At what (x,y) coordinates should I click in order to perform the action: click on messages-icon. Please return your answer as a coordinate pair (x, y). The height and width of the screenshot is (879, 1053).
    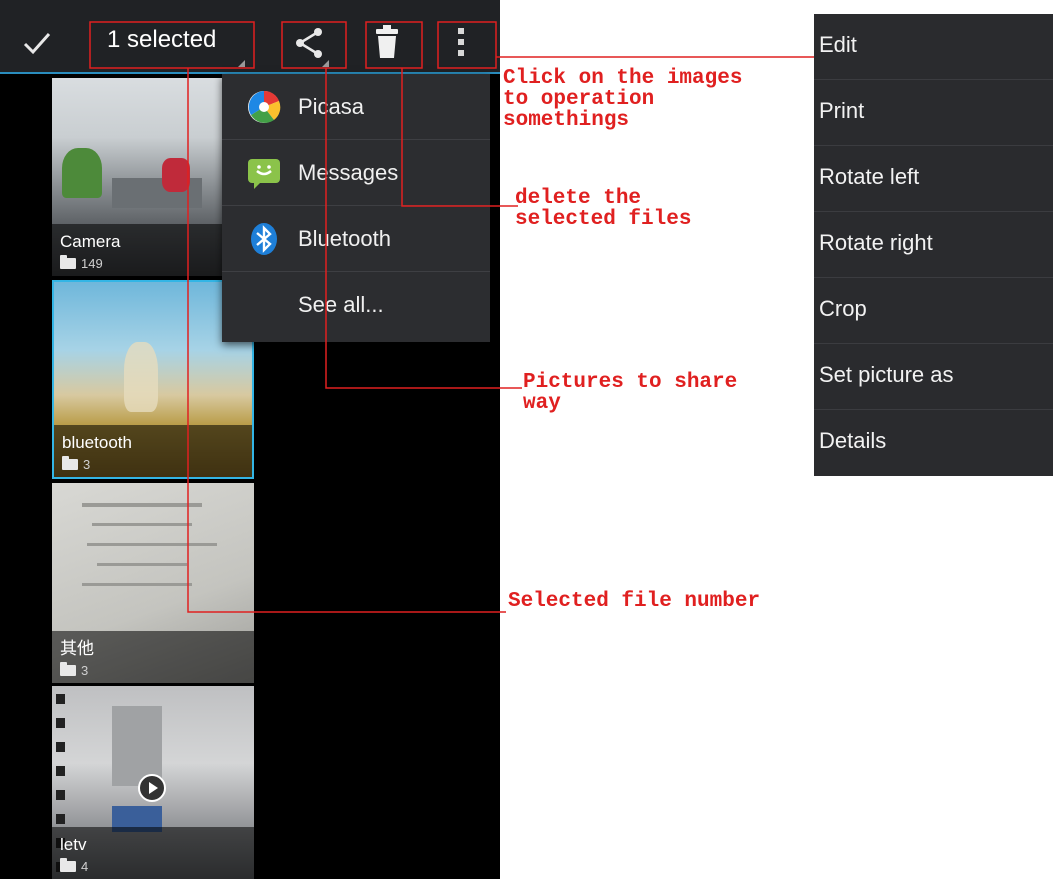
    Looking at the image, I should click on (264, 174).